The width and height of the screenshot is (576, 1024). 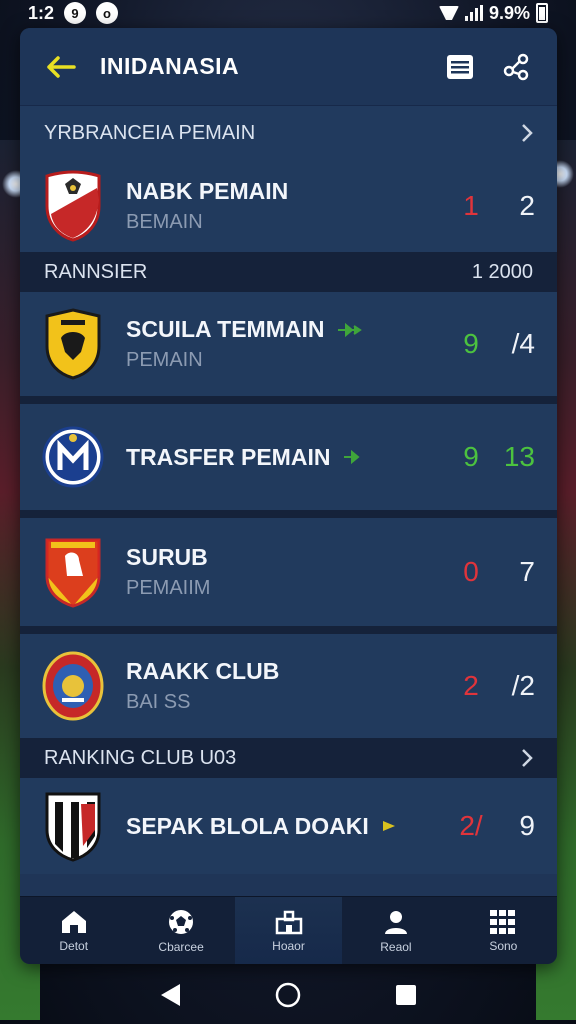 What do you see at coordinates (225, 329) in the screenshot?
I see `club-name: SCUILA TEMMAIN` at bounding box center [225, 329].